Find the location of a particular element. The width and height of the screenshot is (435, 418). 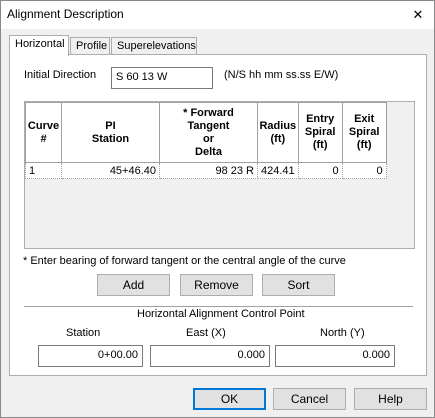

east-input: 0.000 is located at coordinates (210, 356).